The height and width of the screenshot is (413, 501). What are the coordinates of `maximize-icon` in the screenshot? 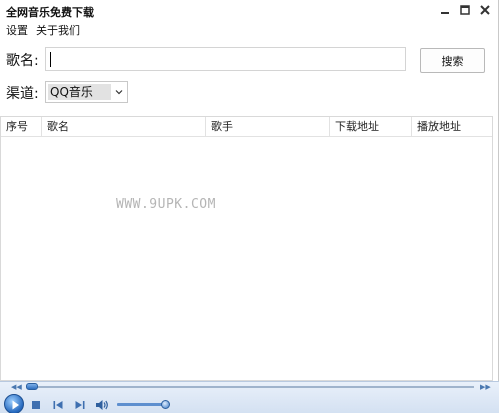 It's located at (465, 10).